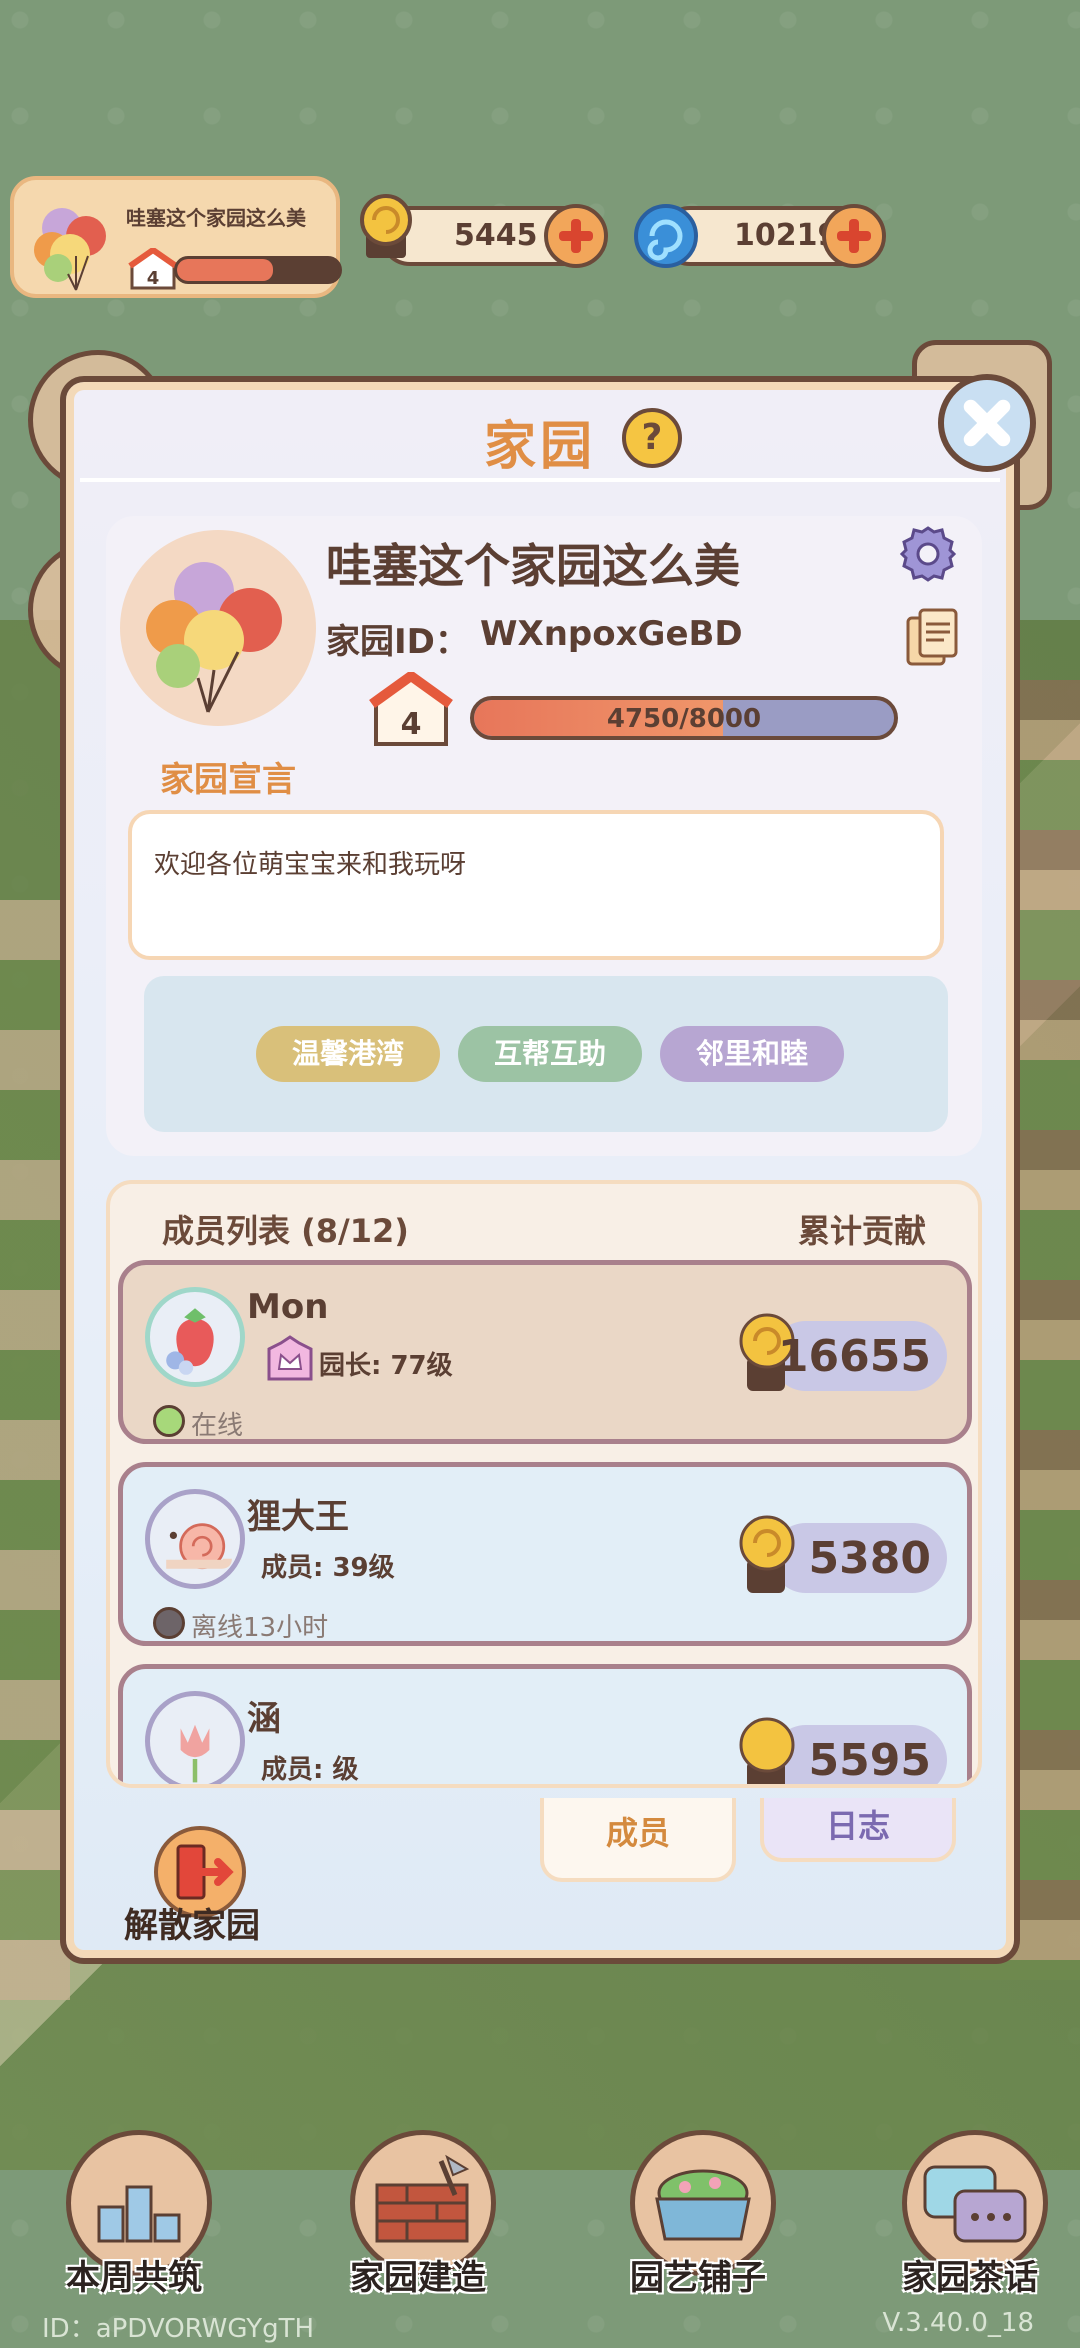 This screenshot has height=2348, width=1080. I want to click on members-header: 成员列表 (8/12) 累计贡献, so click(544, 1222).